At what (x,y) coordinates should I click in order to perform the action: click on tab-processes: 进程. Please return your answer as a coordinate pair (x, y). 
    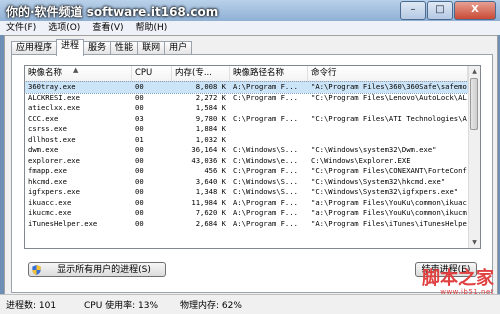
    Looking at the image, I should click on (70, 47).